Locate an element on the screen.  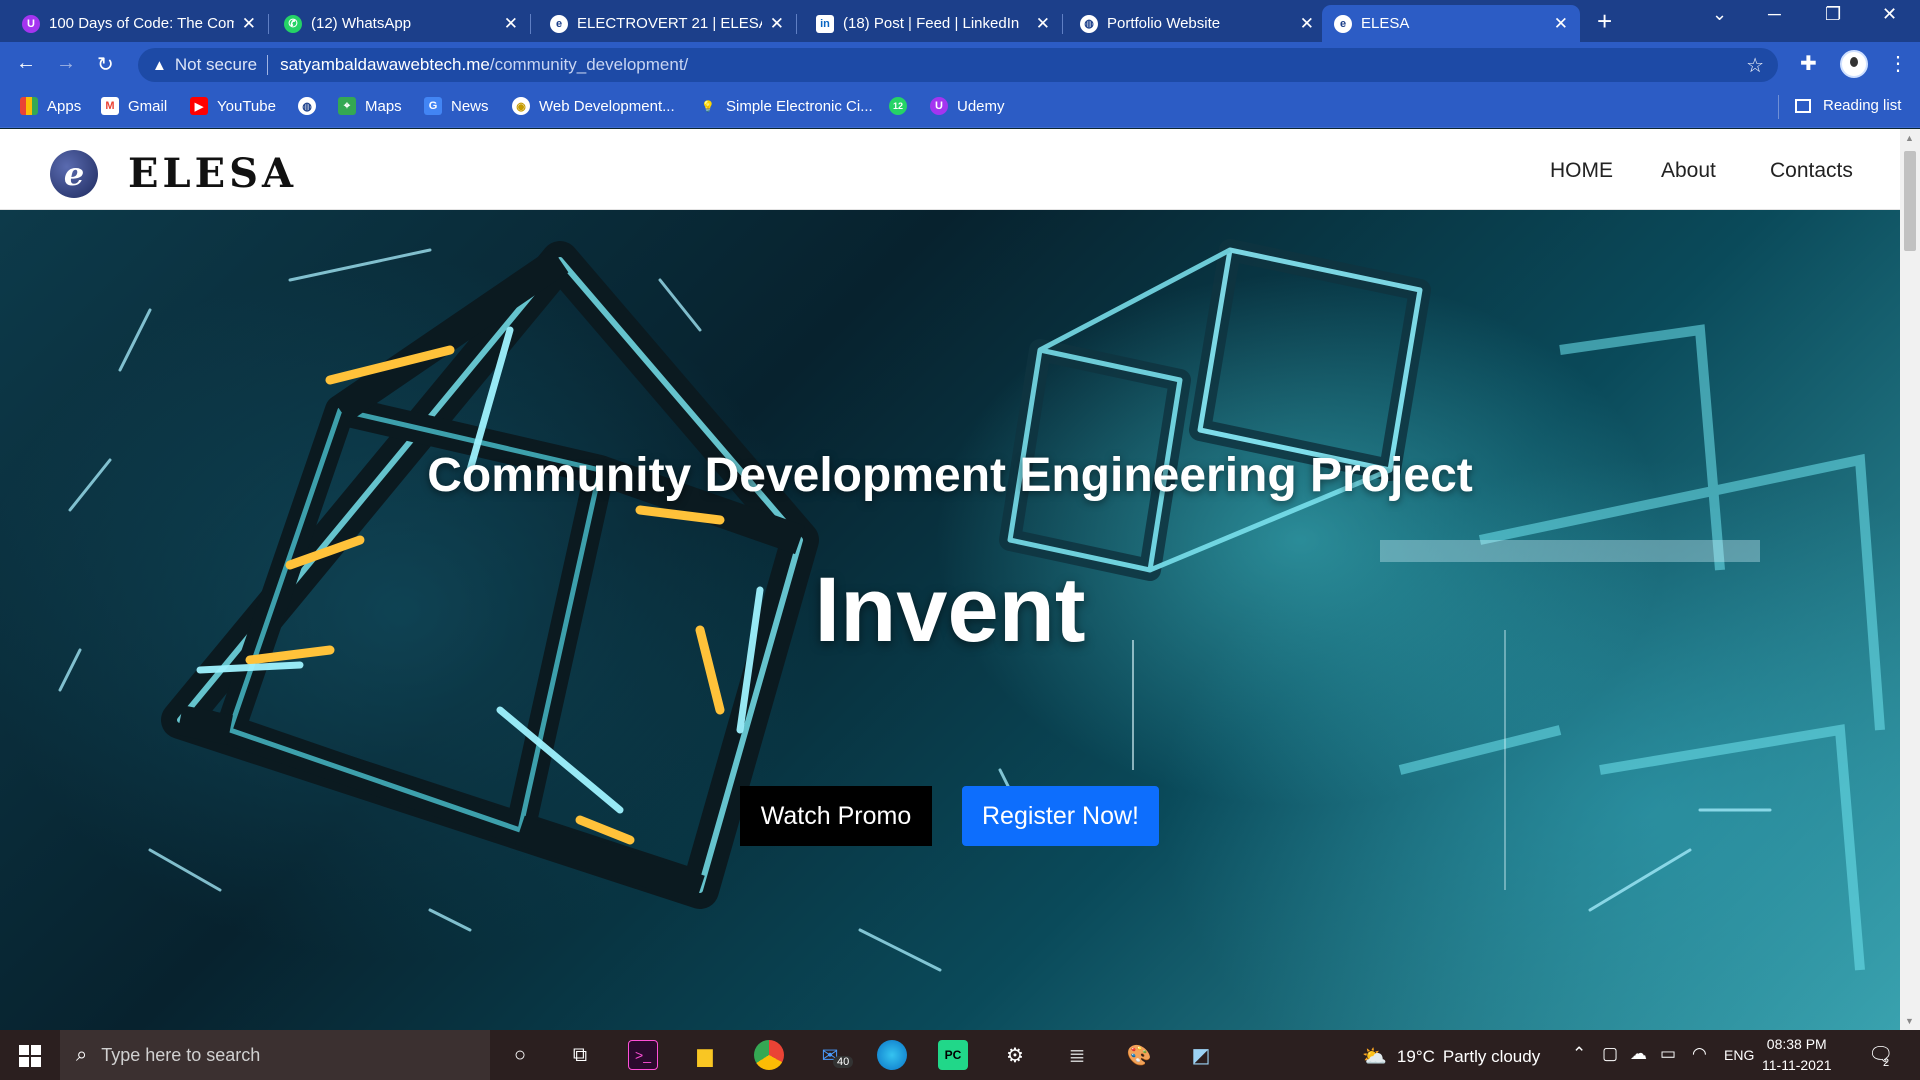
security-label: Not secure is located at coordinates (216, 65).